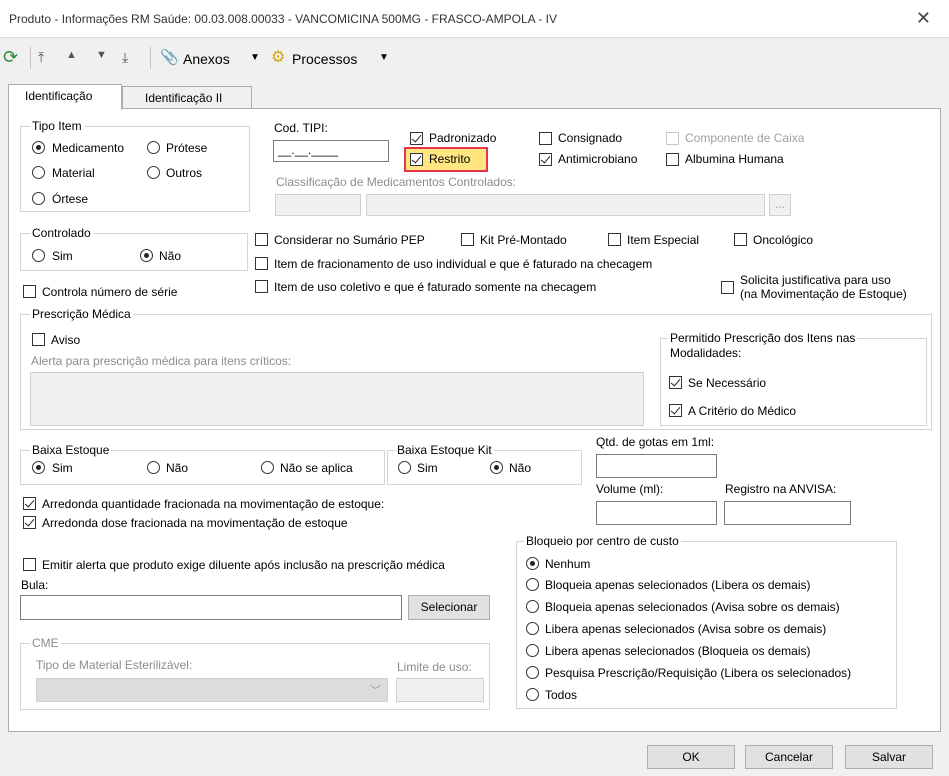 The image size is (949, 776). I want to click on ok-label: OK, so click(691, 757).